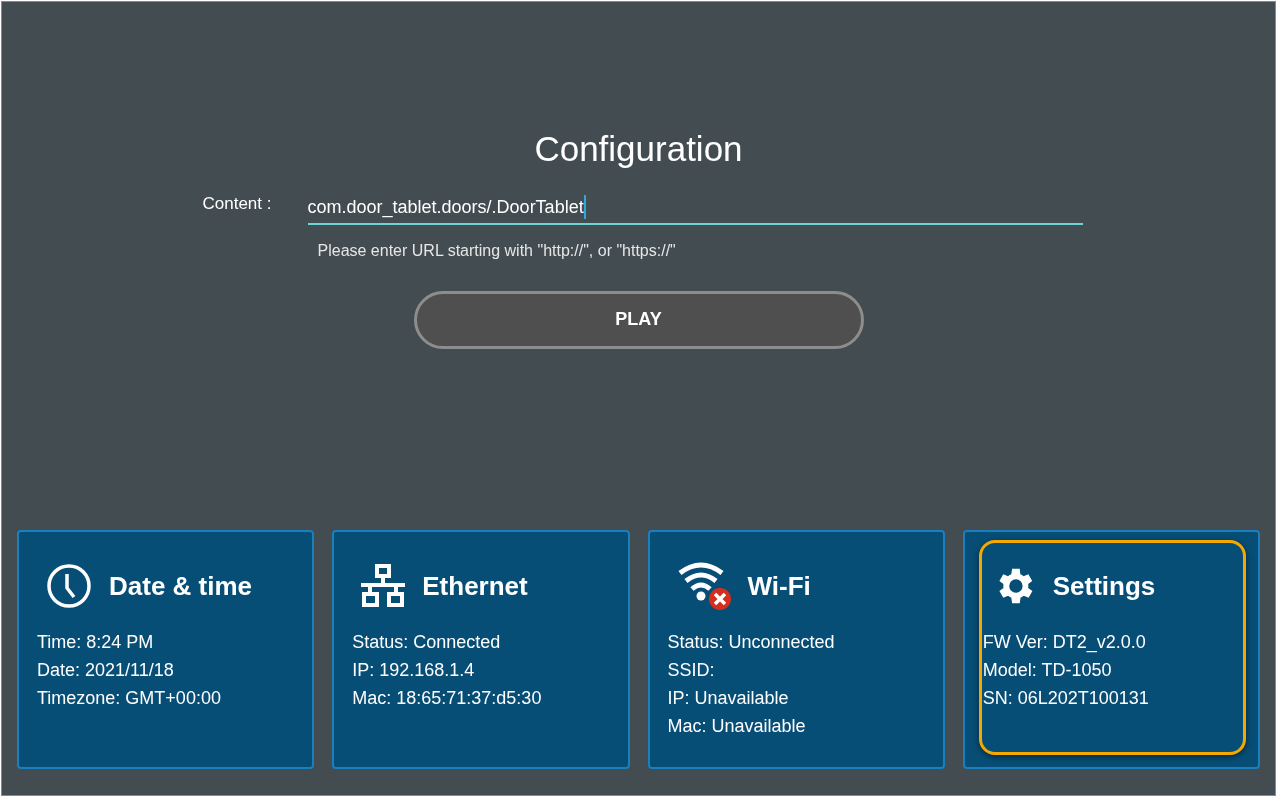  I want to click on card-info-line: FW Ver: DT2_v2.0.0, so click(1064, 643).